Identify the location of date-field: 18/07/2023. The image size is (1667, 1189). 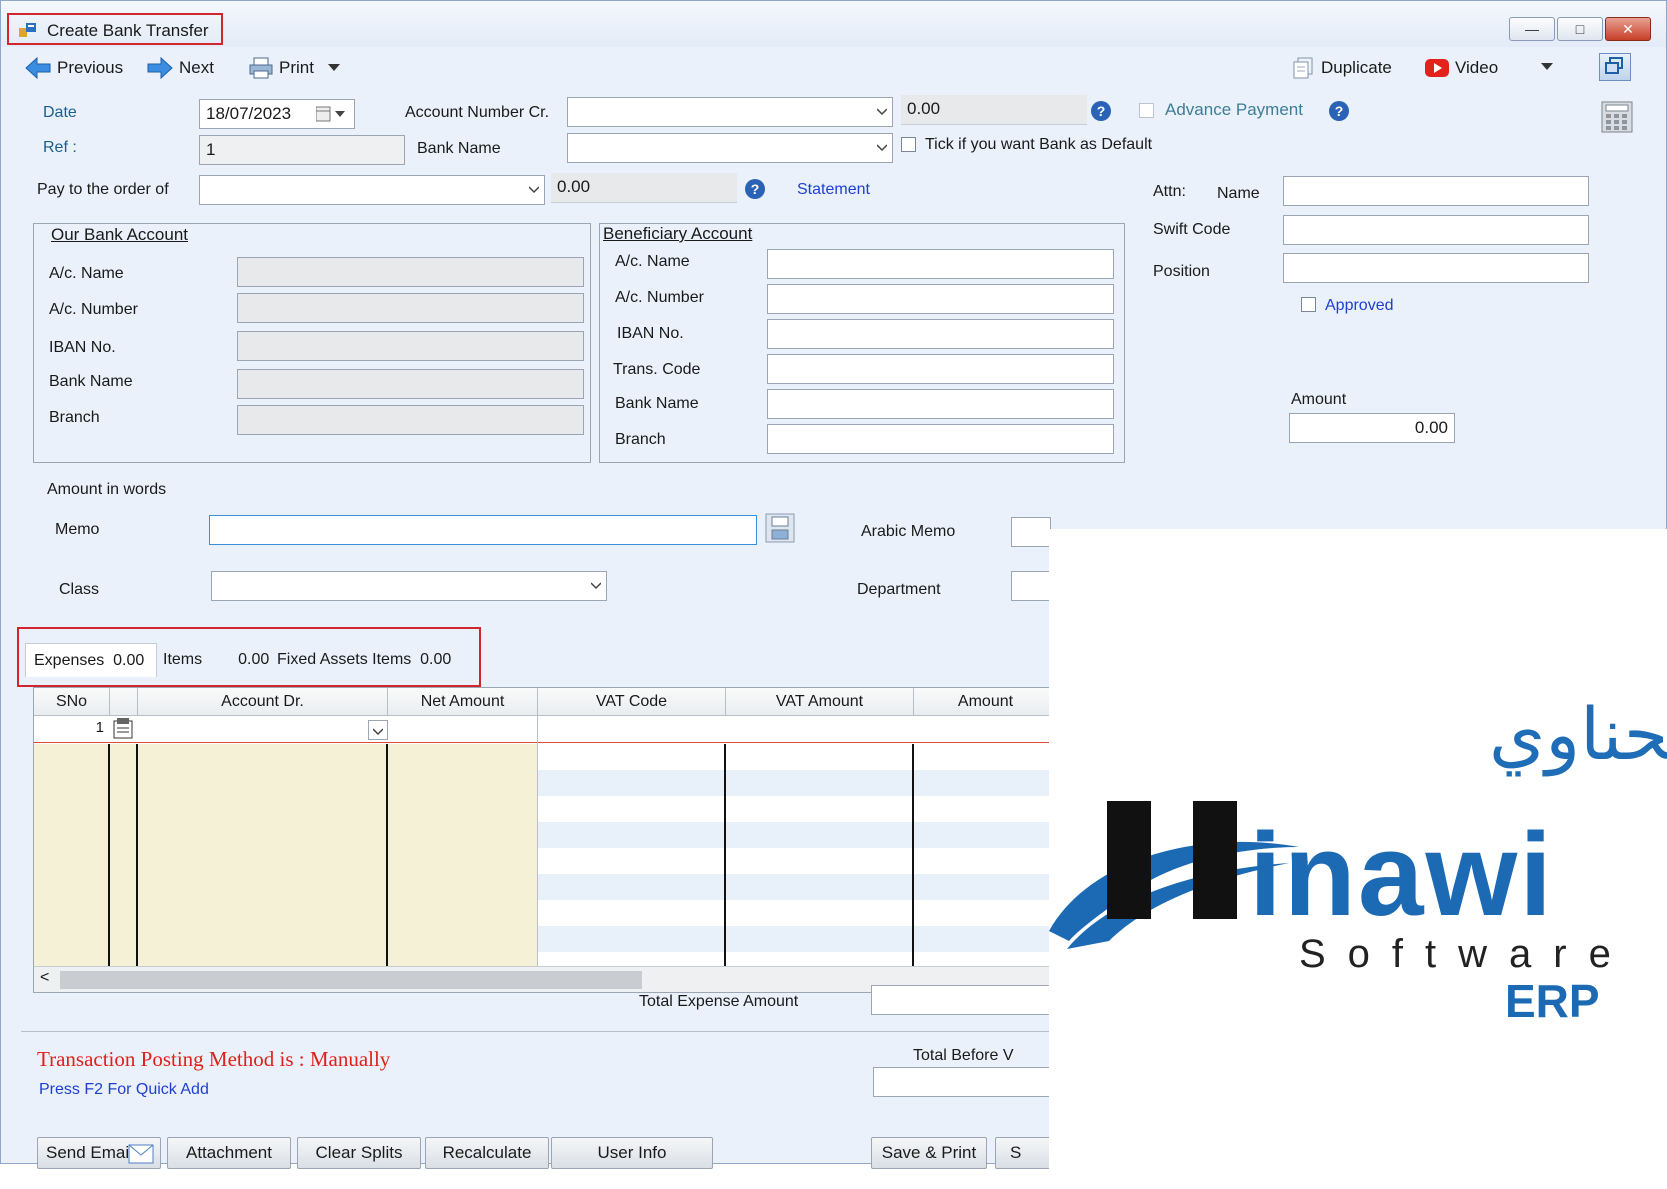
(277, 114).